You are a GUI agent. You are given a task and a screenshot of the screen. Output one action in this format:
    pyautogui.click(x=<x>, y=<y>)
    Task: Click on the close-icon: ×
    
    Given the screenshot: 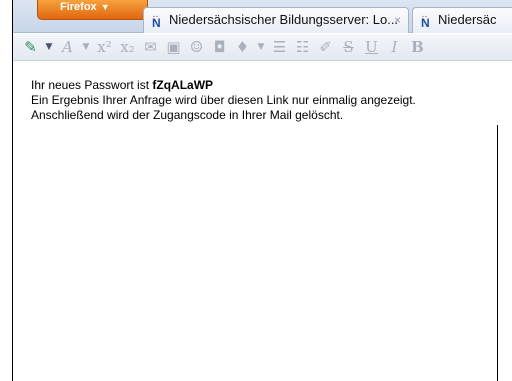 What is the action you would take?
    pyautogui.click(x=397, y=20)
    